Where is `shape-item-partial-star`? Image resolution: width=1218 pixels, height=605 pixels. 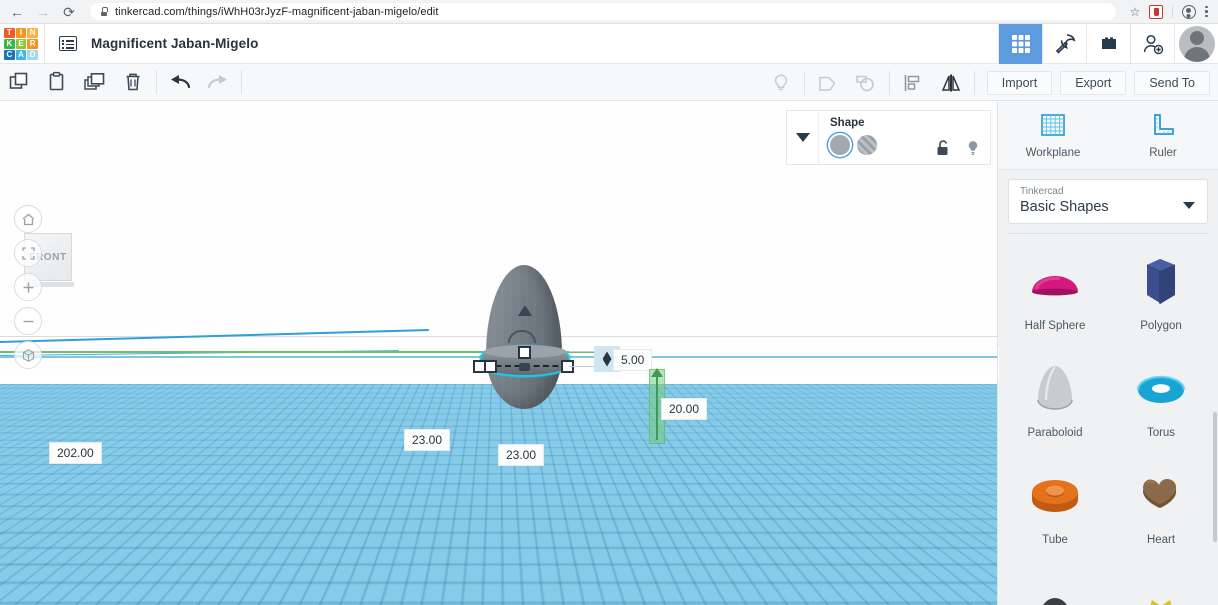
shape-item-partial-star is located at coordinates (1161, 584).